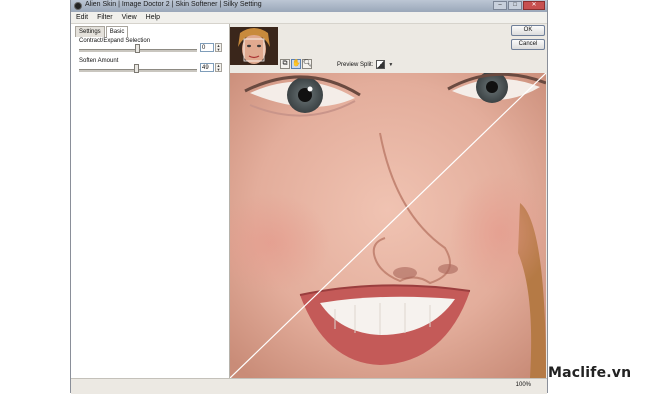 The height and width of the screenshot is (394, 649). Describe the element at coordinates (207, 47) in the screenshot. I see `contract-expand-input: 0` at that location.